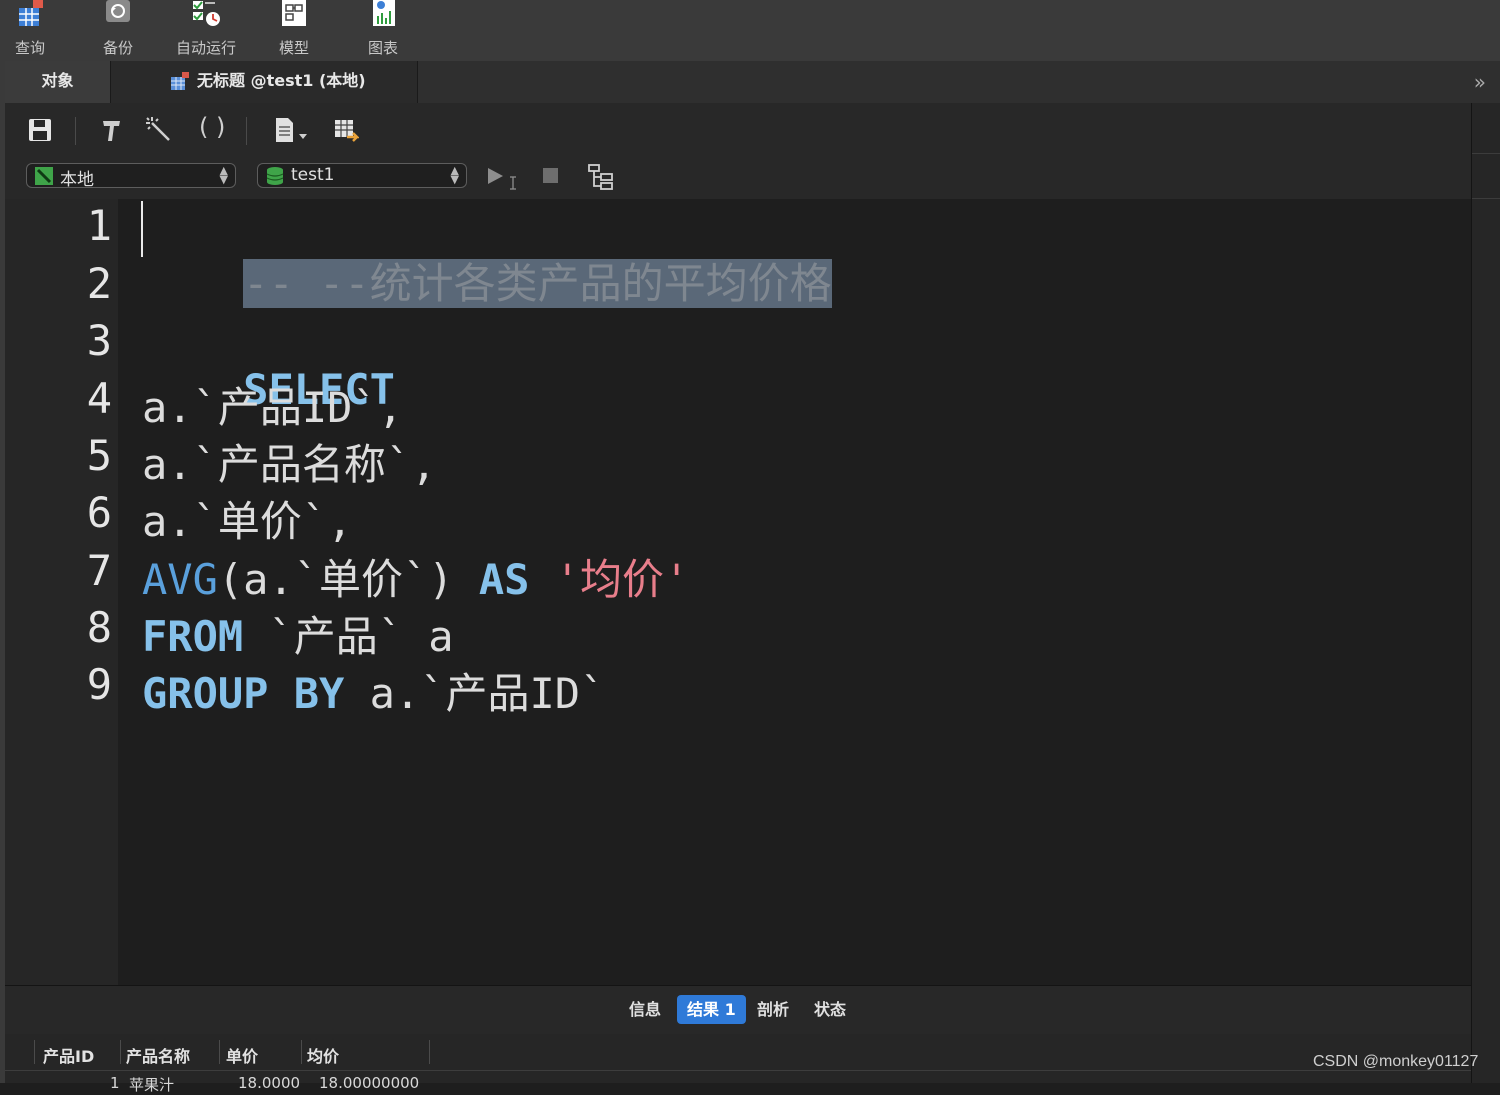  Describe the element at coordinates (99, 570) in the screenshot. I see `line-number: 7` at that location.